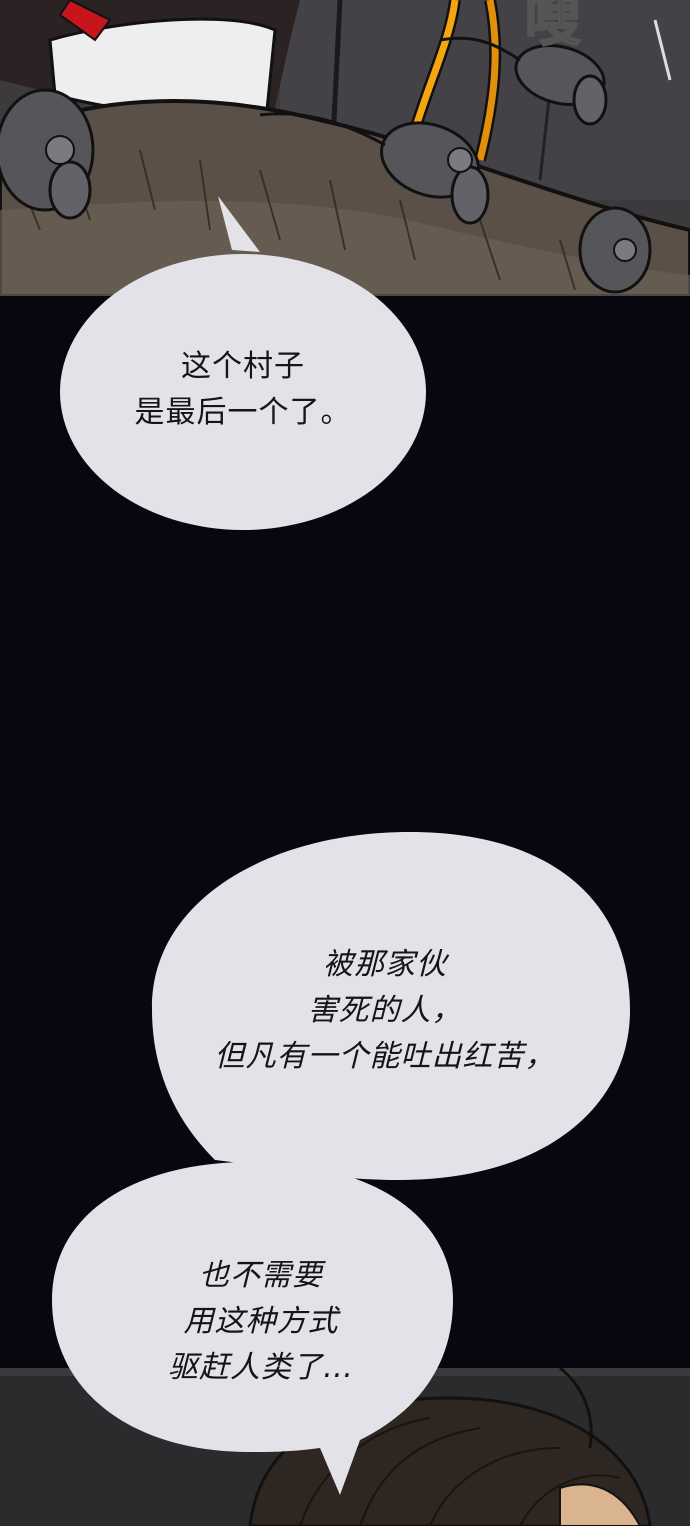 This screenshot has width=690, height=1526. What do you see at coordinates (243, 390) in the screenshot?
I see `speech-bubble-1-text: 这个村子 是最后一个了。` at bounding box center [243, 390].